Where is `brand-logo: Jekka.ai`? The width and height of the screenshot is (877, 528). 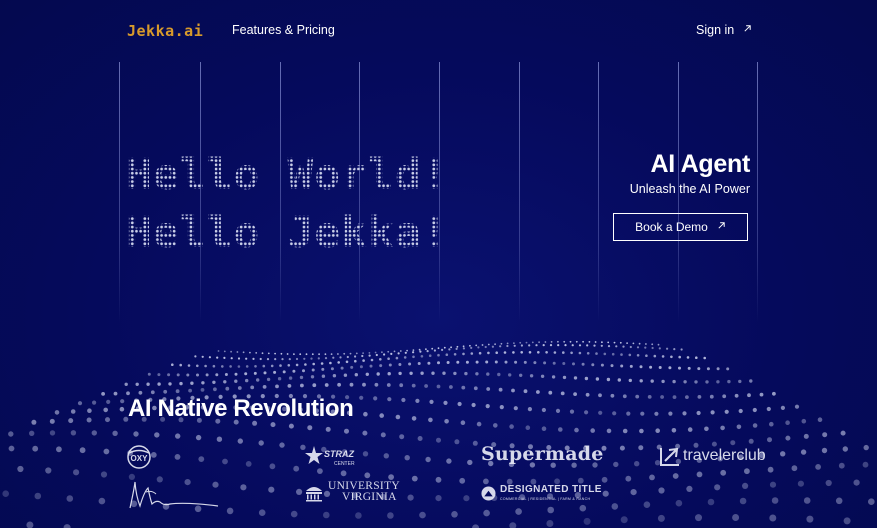 brand-logo: Jekka.ai is located at coordinates (165, 31).